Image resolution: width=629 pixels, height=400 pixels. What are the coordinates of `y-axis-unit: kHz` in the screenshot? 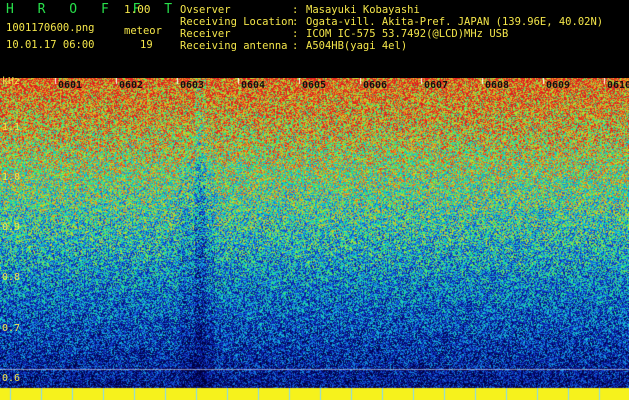 It's located at (11, 81).